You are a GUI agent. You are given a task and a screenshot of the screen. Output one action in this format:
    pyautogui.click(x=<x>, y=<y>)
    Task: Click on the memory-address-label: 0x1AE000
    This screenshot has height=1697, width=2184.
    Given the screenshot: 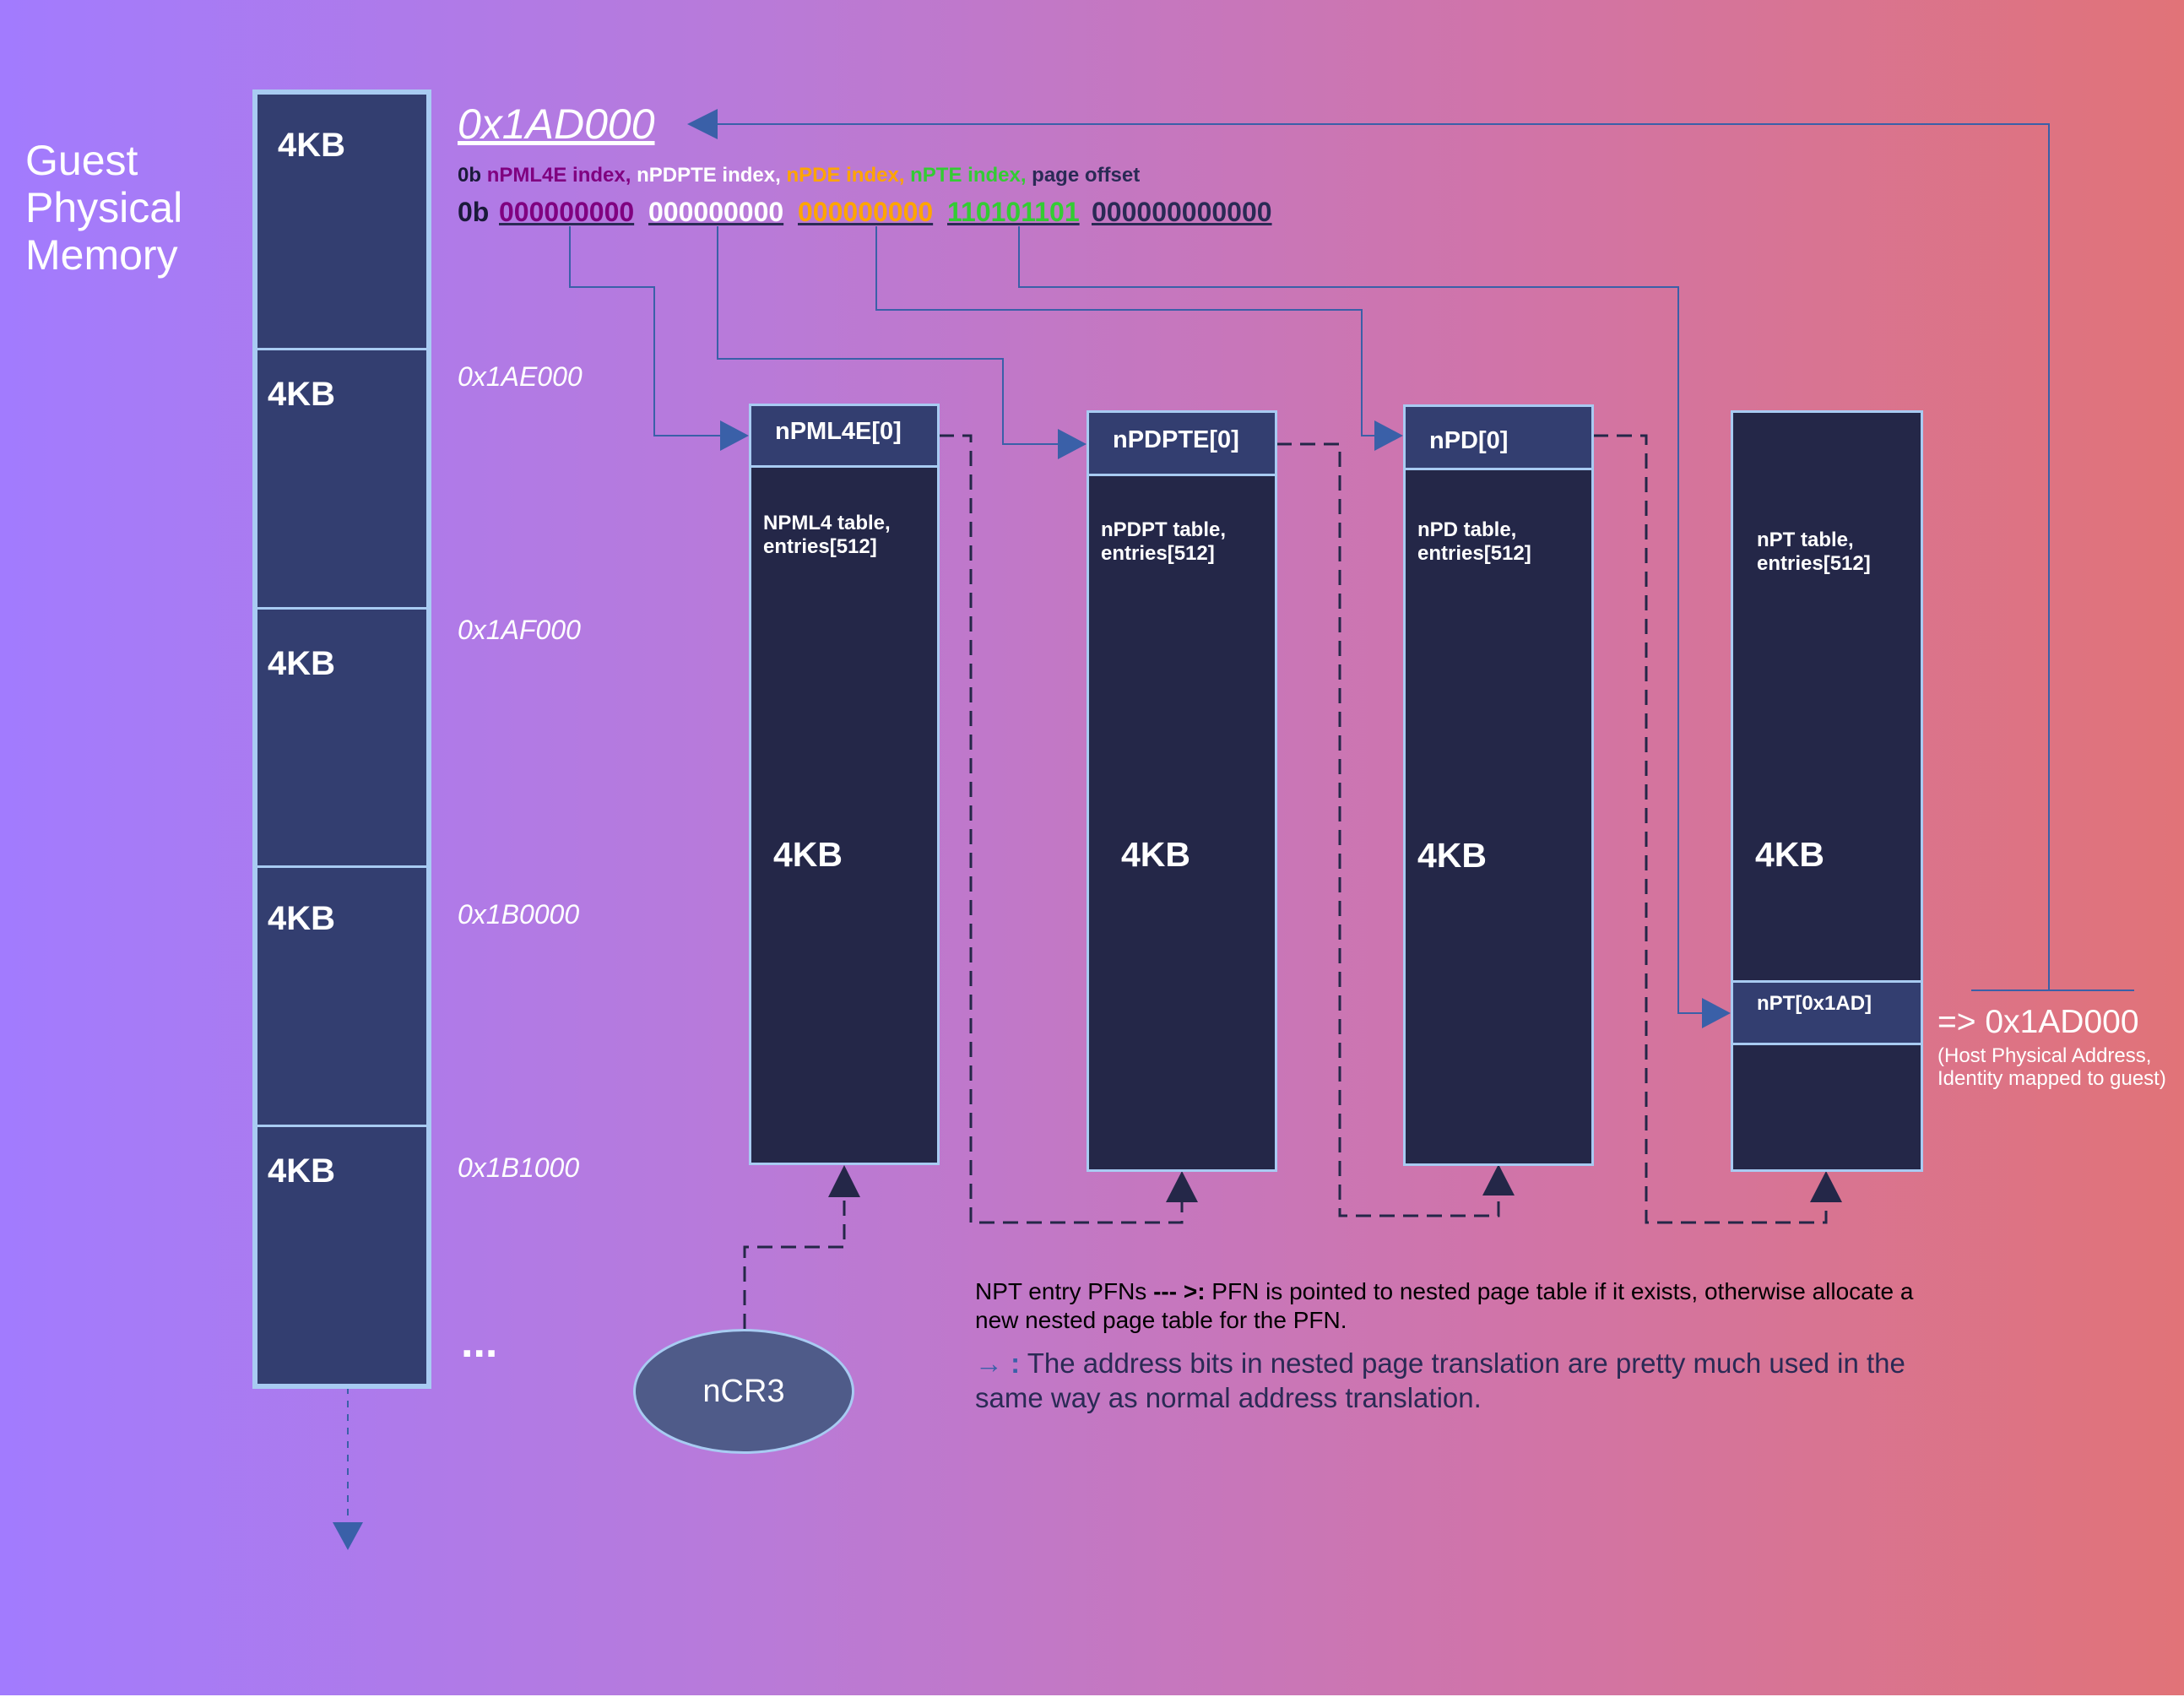 What is the action you would take?
    pyautogui.click(x=520, y=376)
    